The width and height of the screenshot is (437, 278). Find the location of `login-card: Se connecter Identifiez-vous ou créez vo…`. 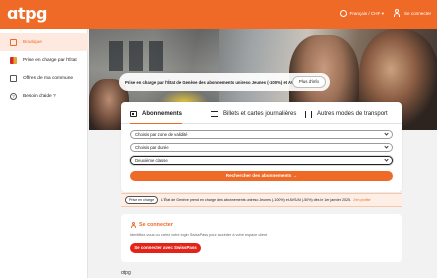

login-card: Se connecter Identifiez-vous ou créez vo… is located at coordinates (261, 238).